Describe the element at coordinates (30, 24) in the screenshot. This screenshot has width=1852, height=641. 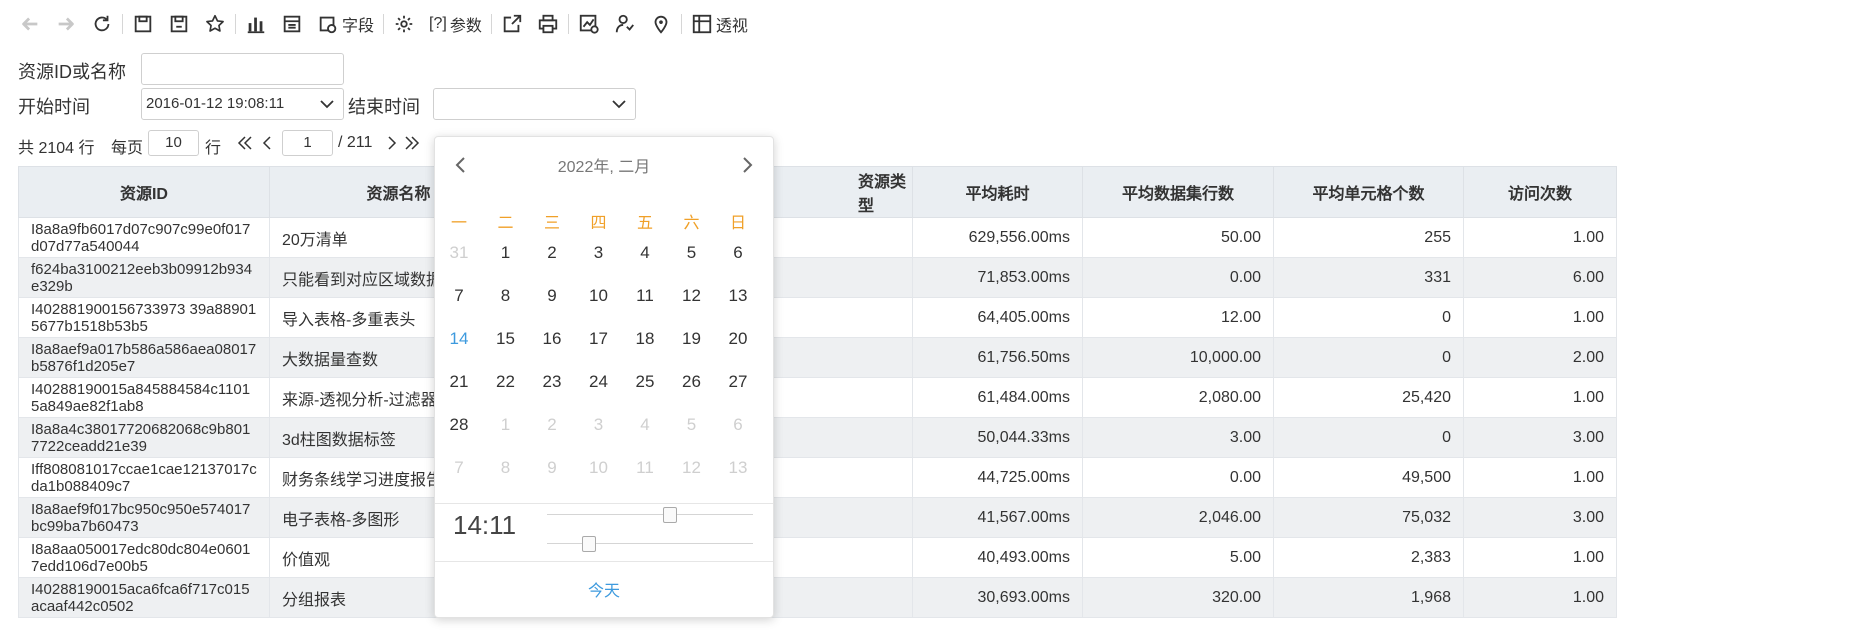
I see `back-icon` at that location.